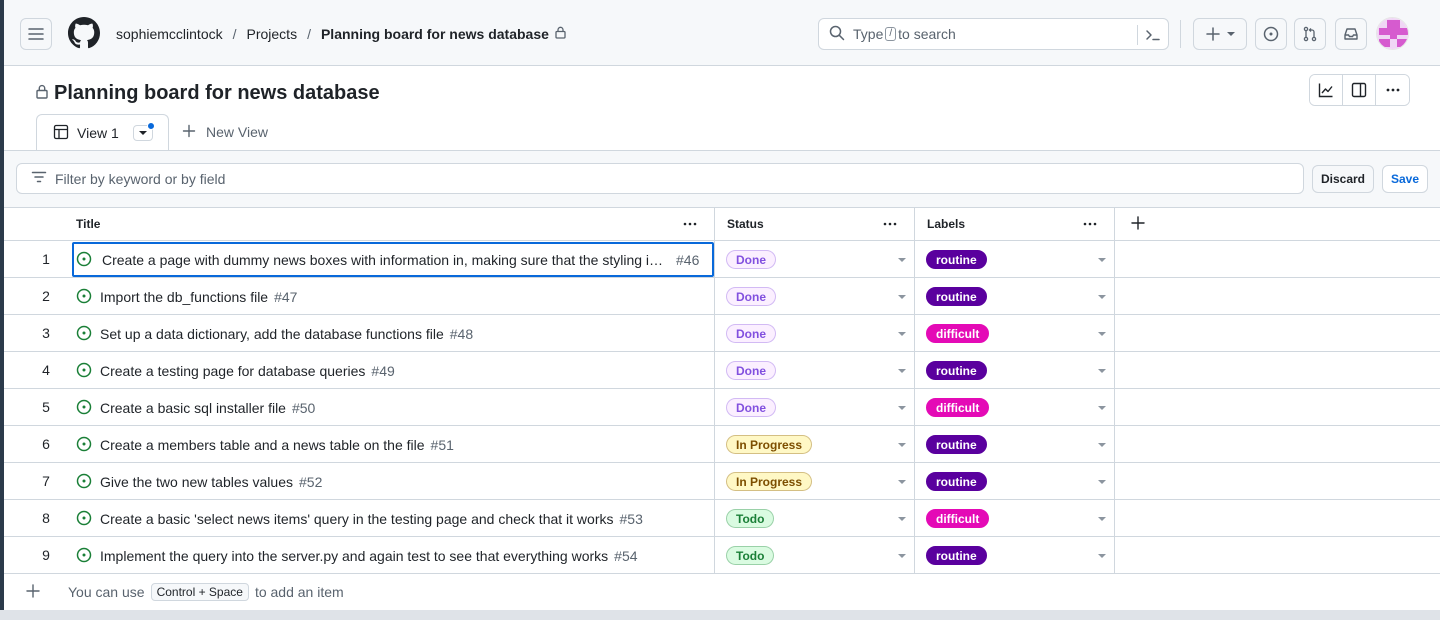 This screenshot has width=1440, height=620. I want to click on column-header-status: Status, so click(820, 224).